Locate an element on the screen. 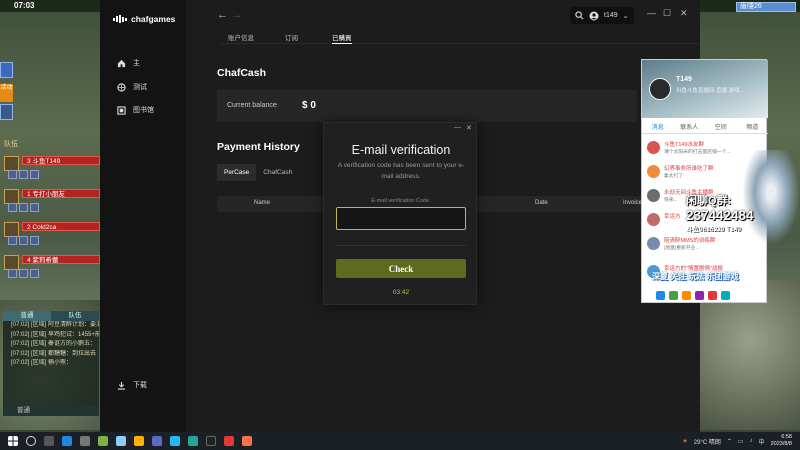  task-view-icon is located at coordinates (49, 441).